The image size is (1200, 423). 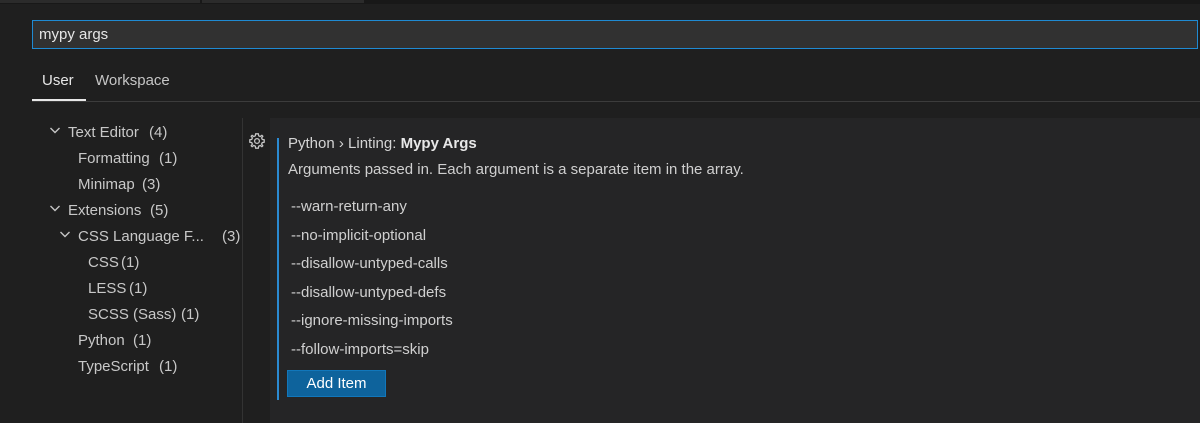 I want to click on focus-indicator, so click(x=278, y=269).